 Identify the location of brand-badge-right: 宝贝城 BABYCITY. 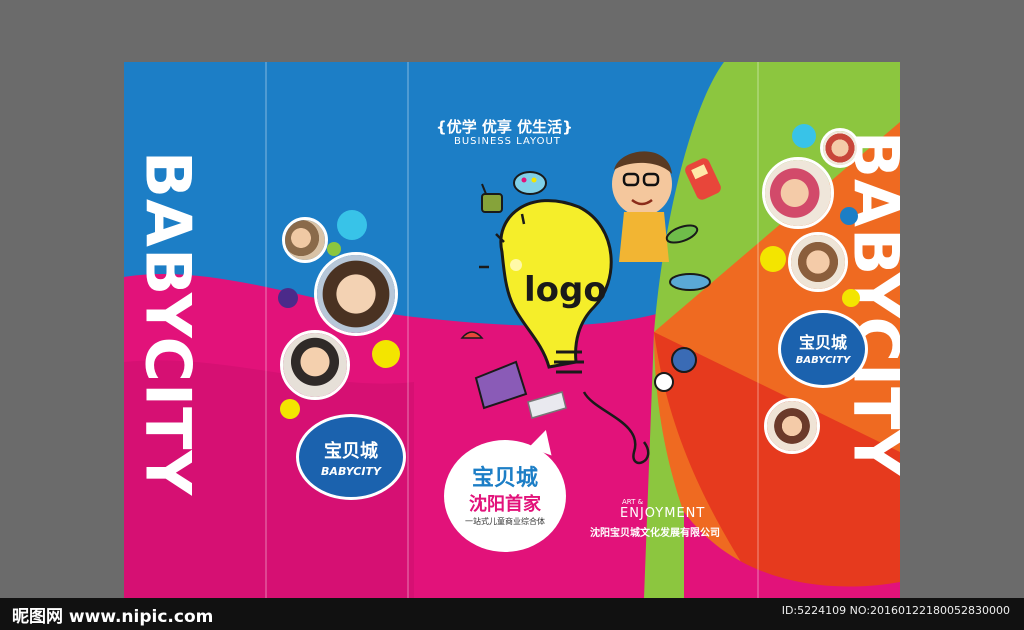
(823, 349).